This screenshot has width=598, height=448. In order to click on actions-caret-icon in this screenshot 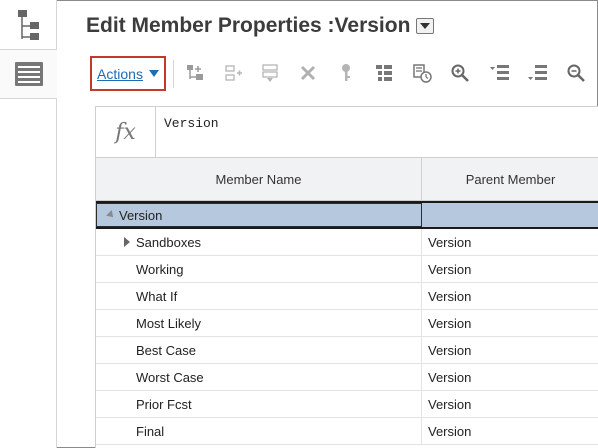, I will do `click(153, 73)`.